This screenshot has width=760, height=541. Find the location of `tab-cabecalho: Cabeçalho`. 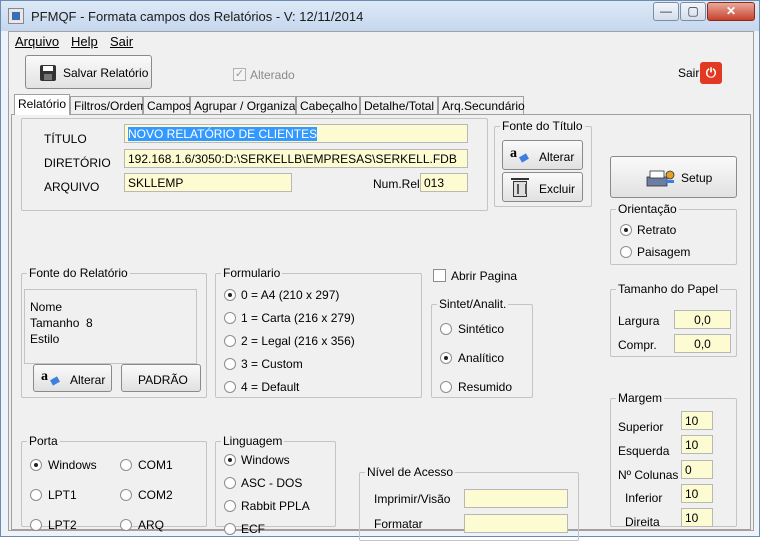

tab-cabecalho: Cabeçalho is located at coordinates (328, 105).